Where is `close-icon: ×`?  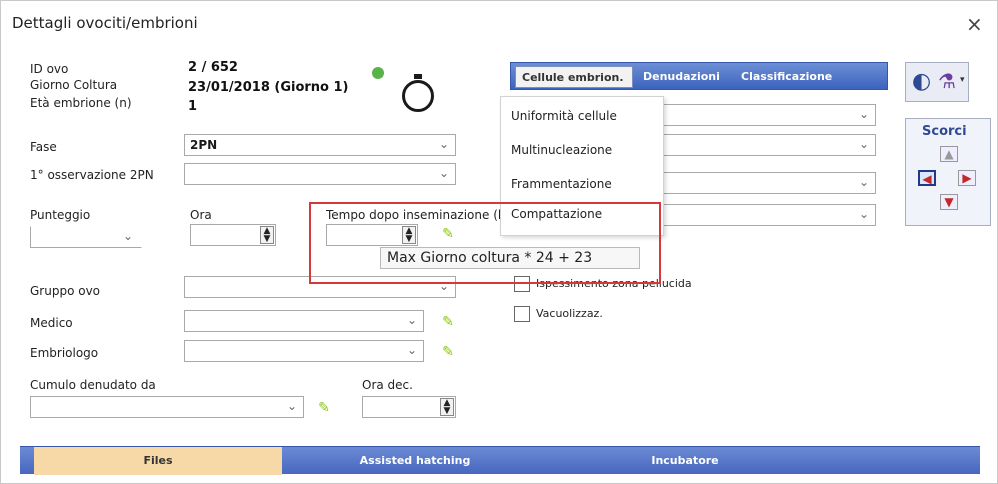 close-icon: × is located at coordinates (974, 24).